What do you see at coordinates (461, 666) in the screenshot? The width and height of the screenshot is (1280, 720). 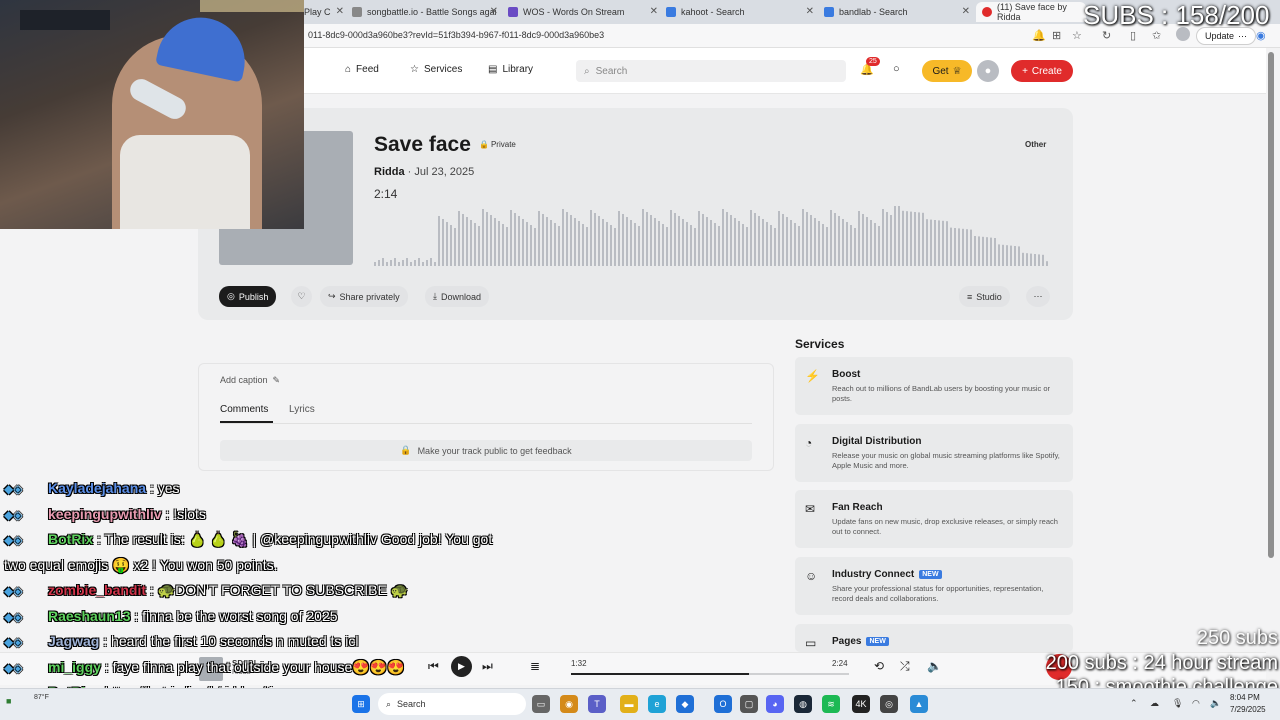 I see `play-button: ▶` at bounding box center [461, 666].